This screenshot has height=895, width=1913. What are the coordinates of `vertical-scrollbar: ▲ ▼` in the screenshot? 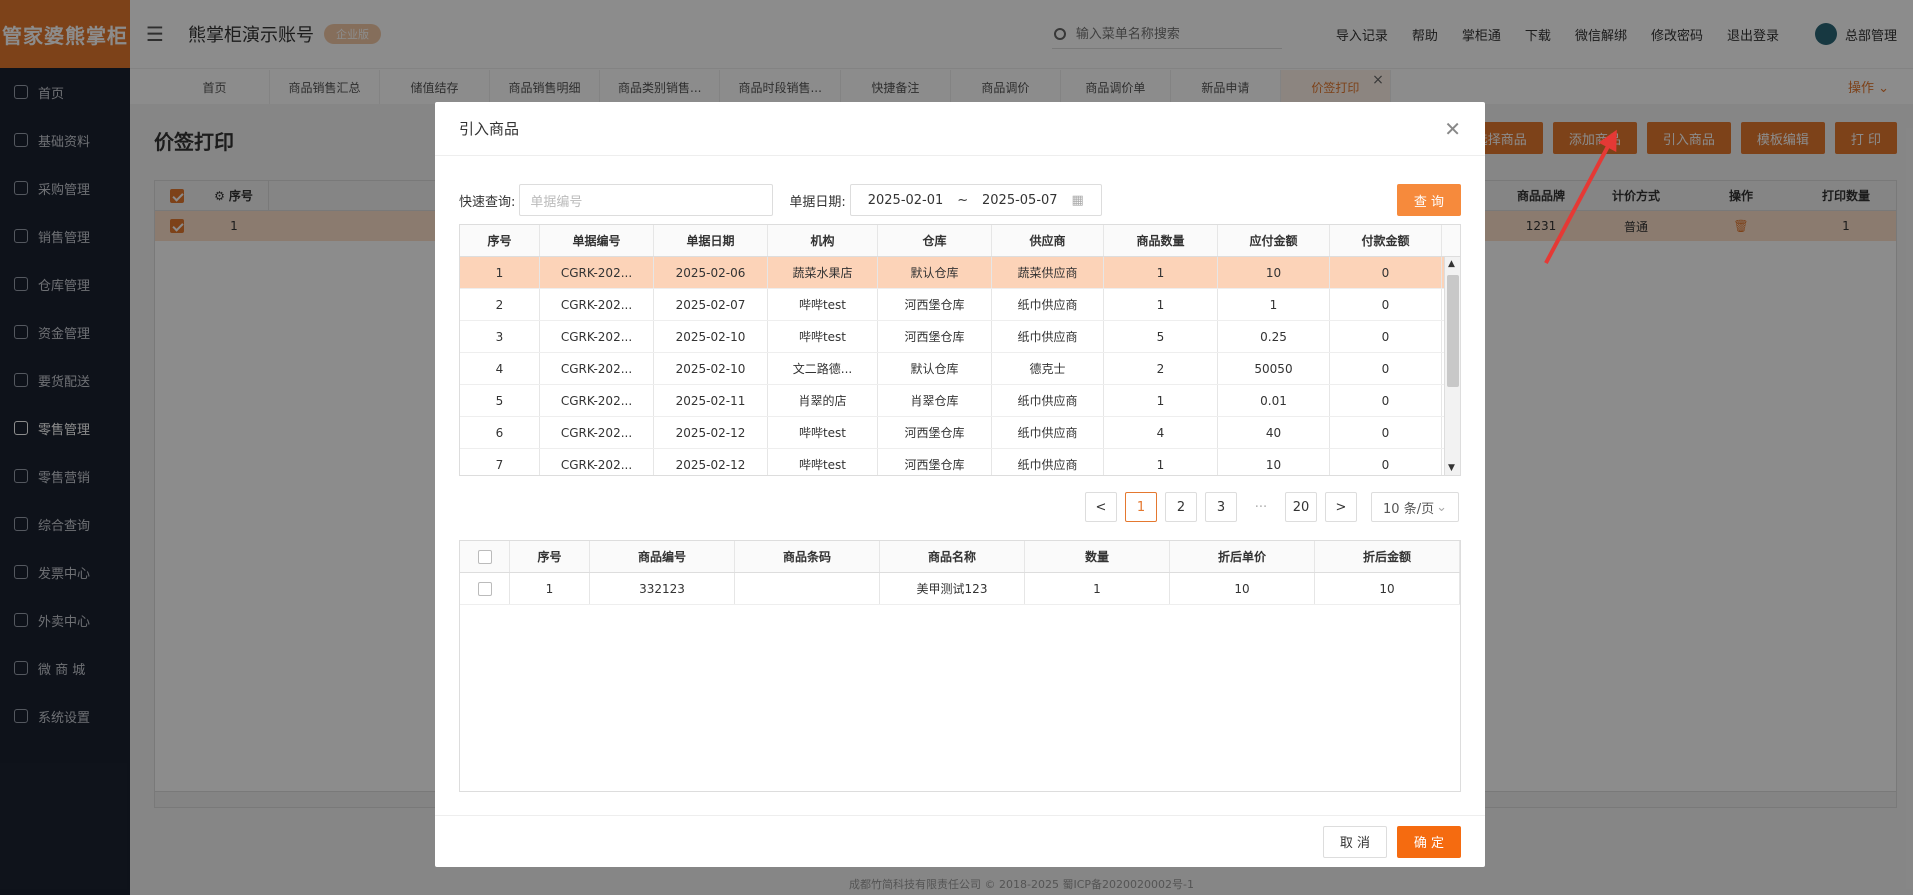 It's located at (1452, 366).